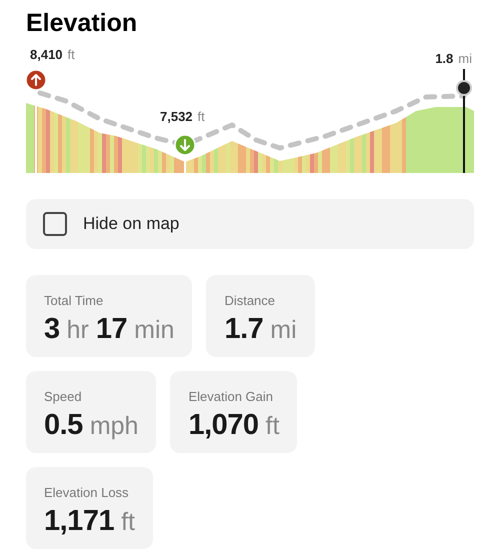 The height and width of the screenshot is (553, 500). Describe the element at coordinates (112, 329) in the screenshot. I see `stat-value: 17` at that location.